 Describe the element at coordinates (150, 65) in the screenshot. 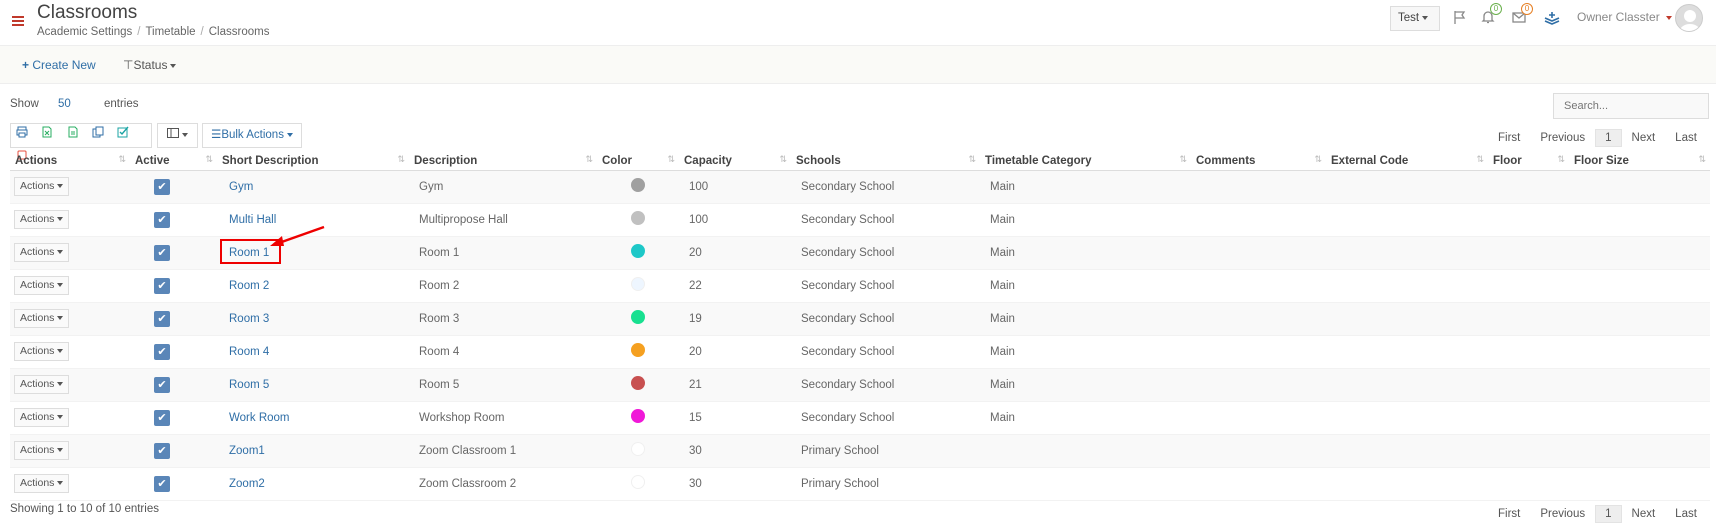

I see `status-filter-dropdown: ⊤Status` at that location.